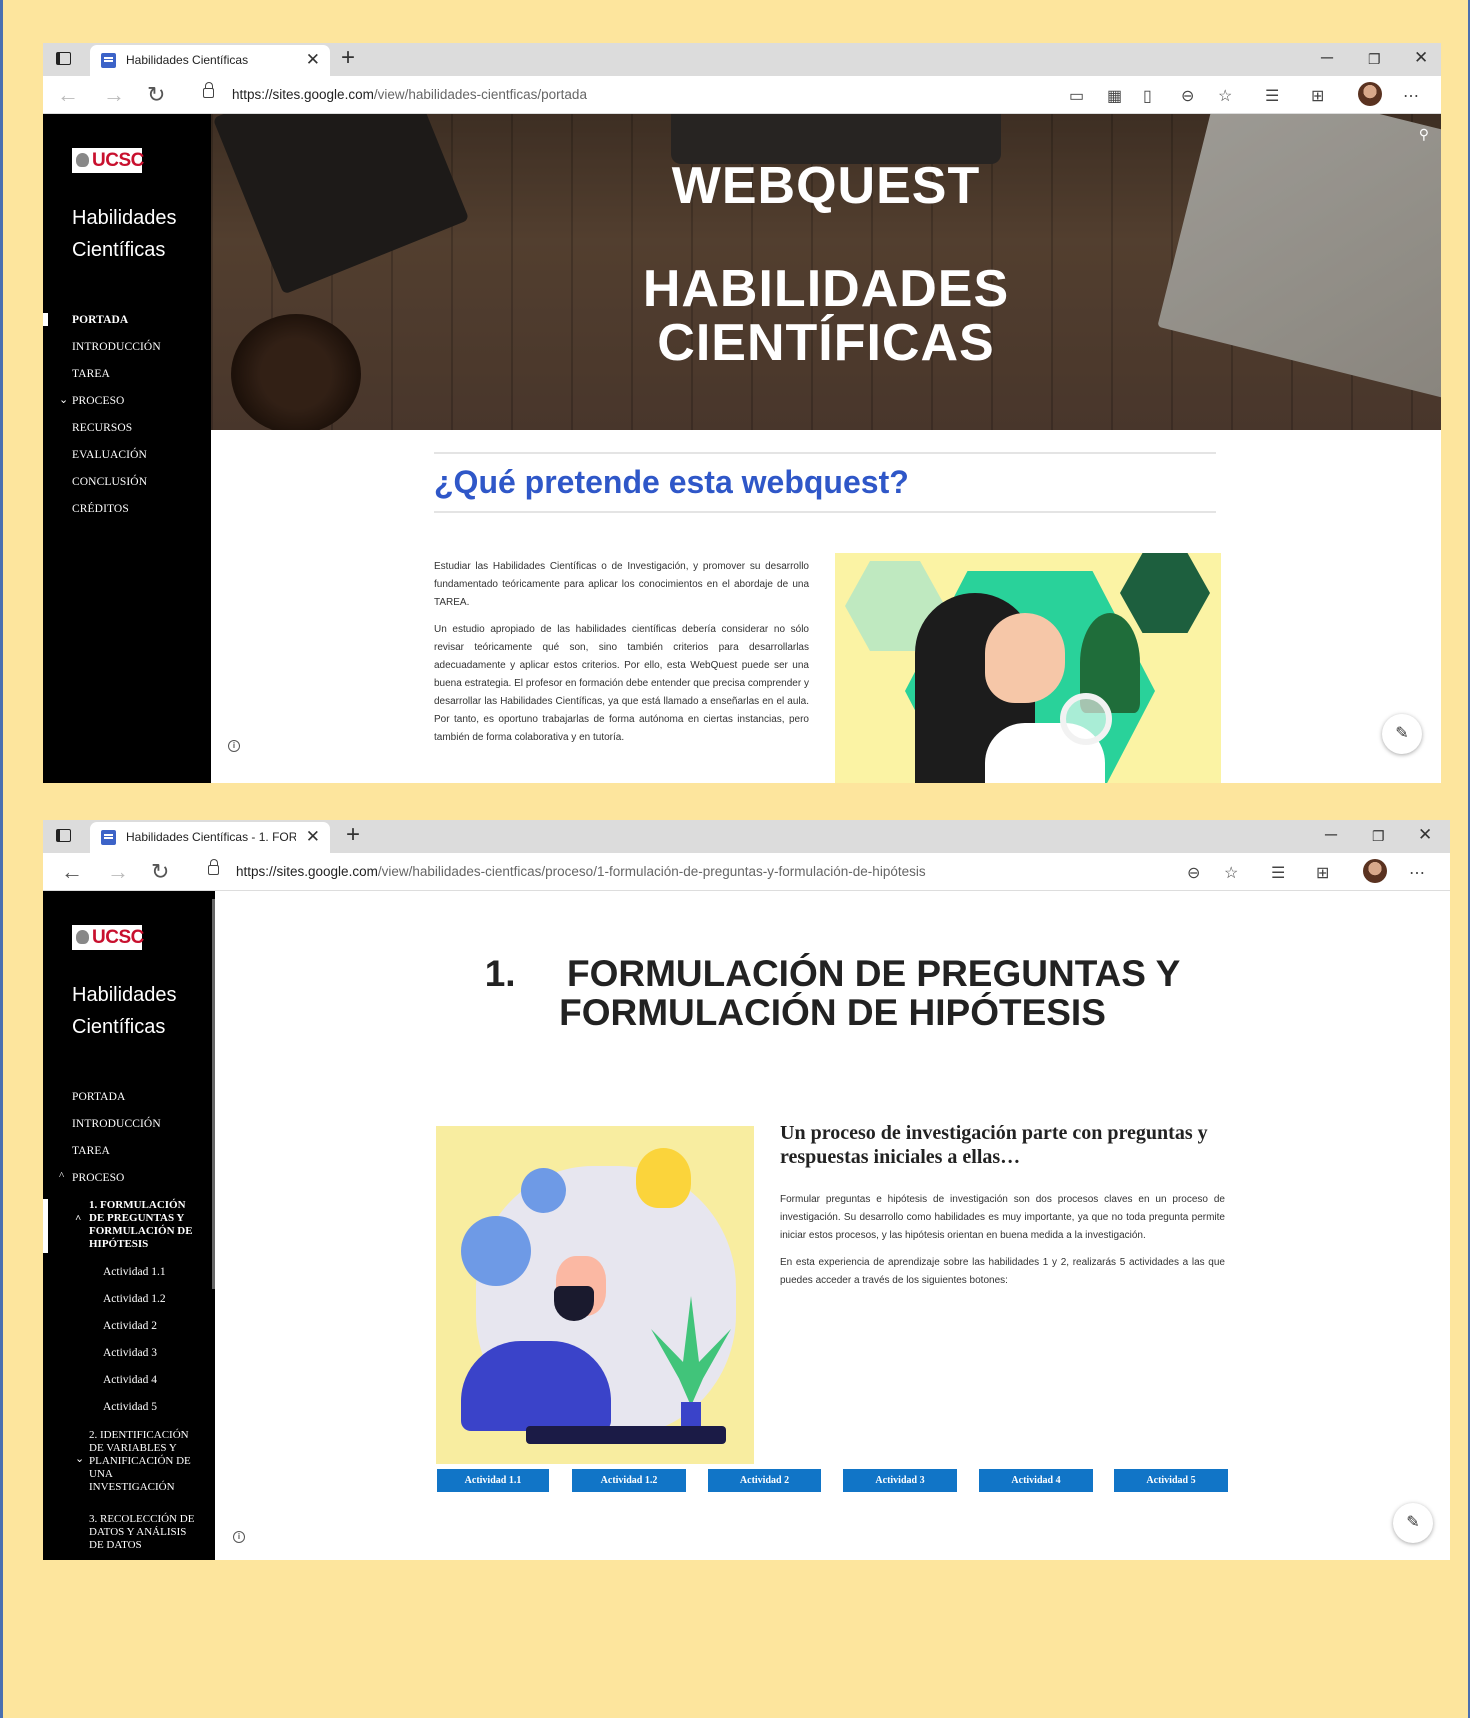 The height and width of the screenshot is (1718, 1470). Describe the element at coordinates (1036, 1480) in the screenshot. I see `actividad-4-button: Actividad 4` at that location.